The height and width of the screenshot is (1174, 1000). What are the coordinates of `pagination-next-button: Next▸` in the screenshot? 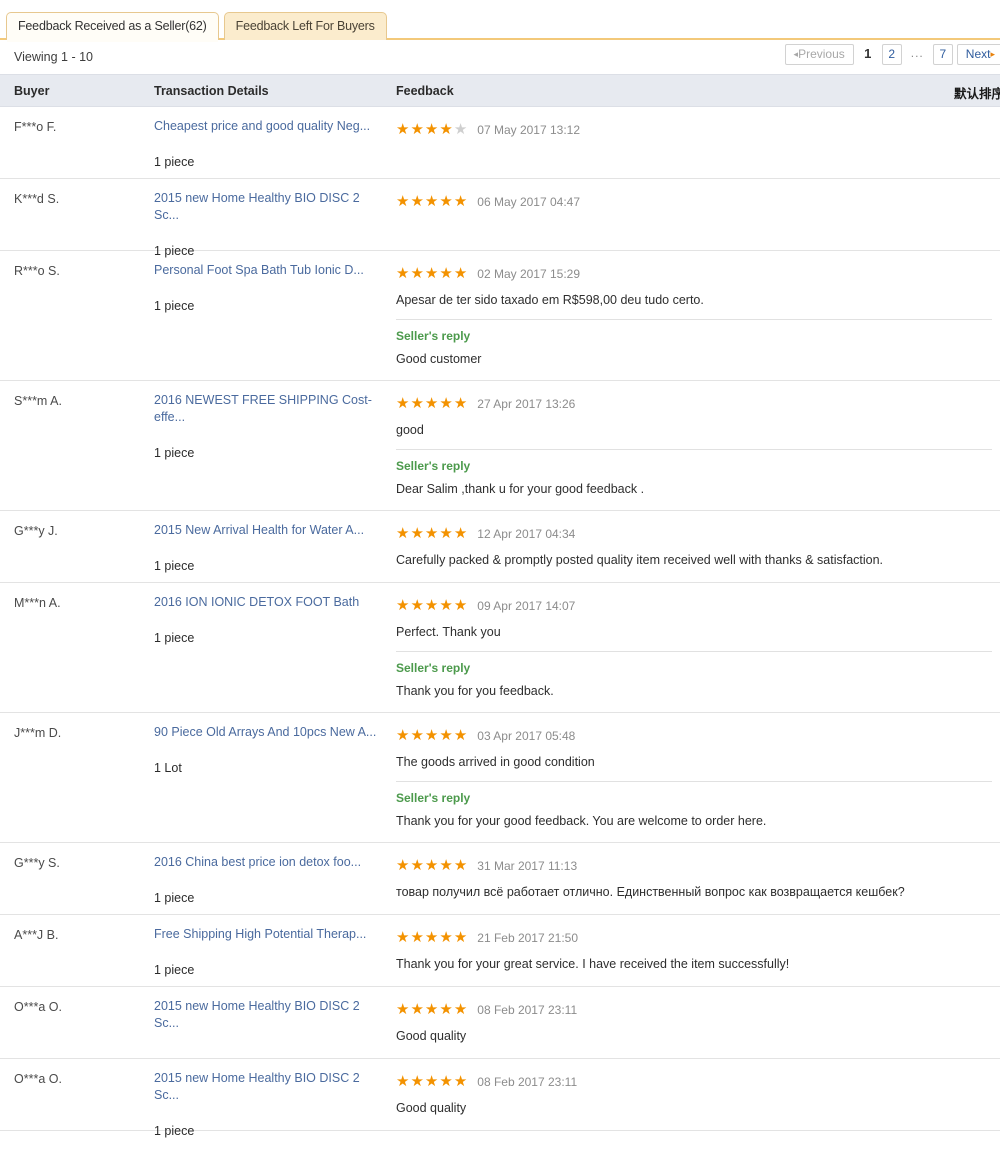 It's located at (978, 54).